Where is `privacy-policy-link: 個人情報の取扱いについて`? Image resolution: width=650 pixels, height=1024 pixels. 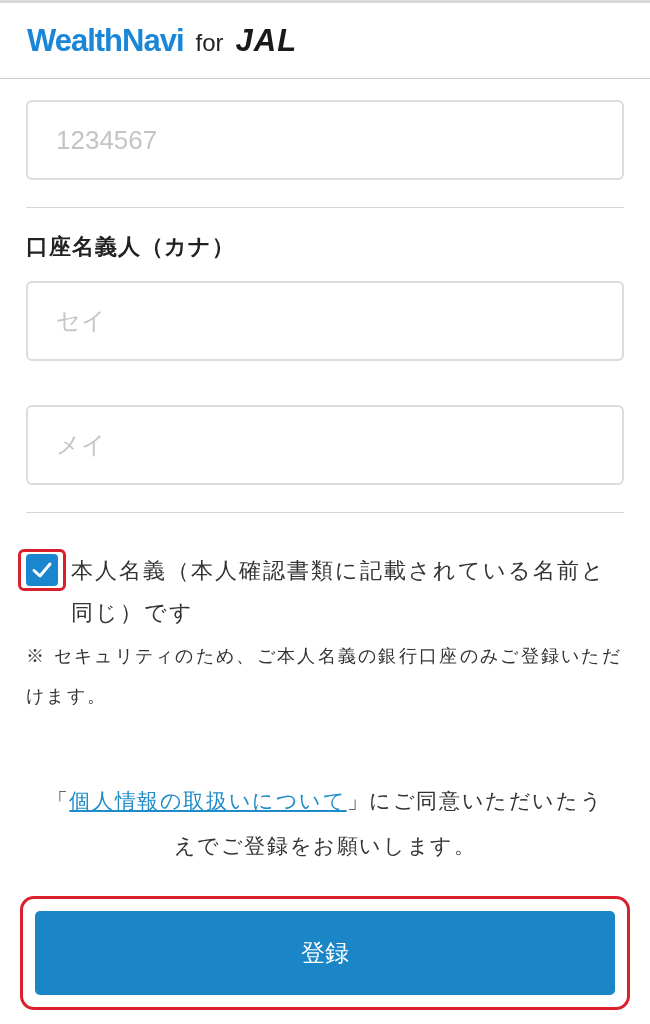 privacy-policy-link: 個人情報の取扱いについて is located at coordinates (208, 800).